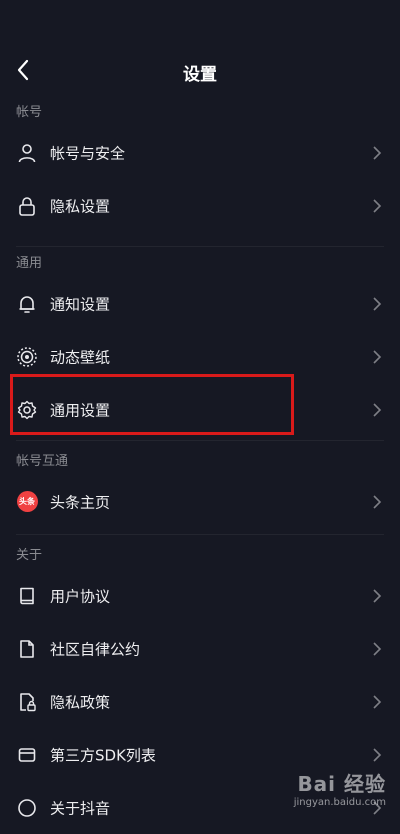 The width and height of the screenshot is (400, 834). Describe the element at coordinates (80, 357) in the screenshot. I see `menu-item-label: 动态壁纸` at that location.